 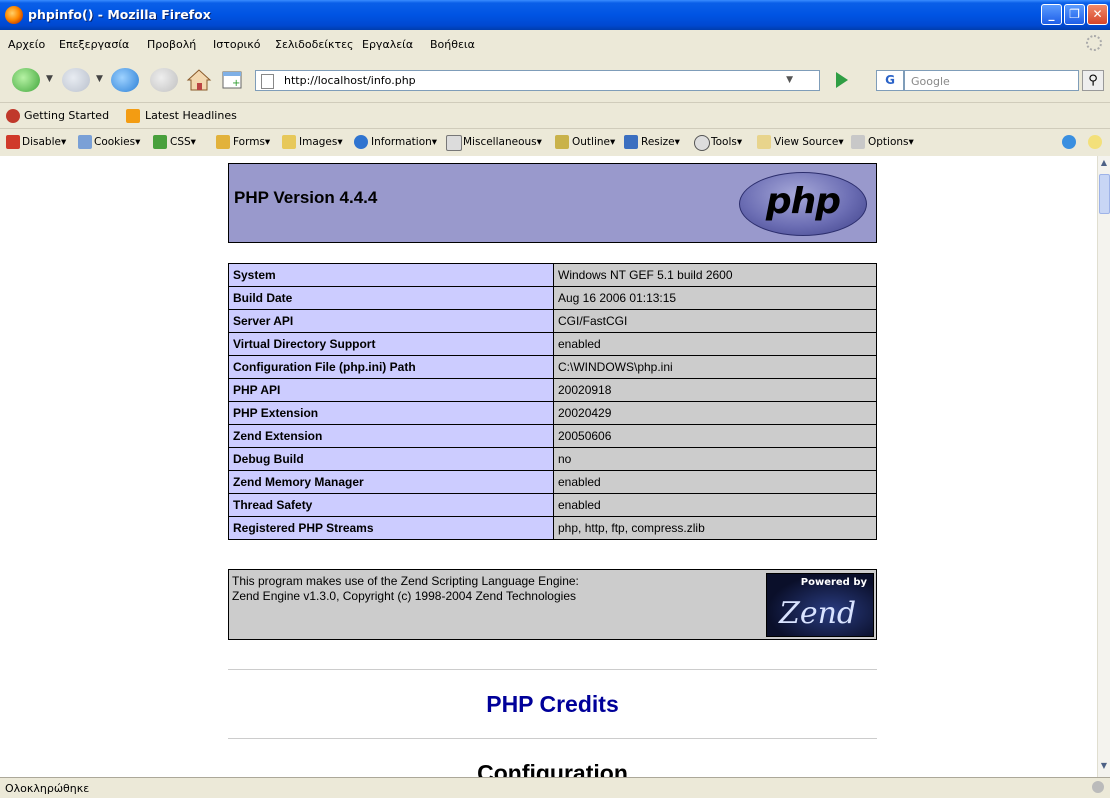 What do you see at coordinates (726, 142) in the screenshot?
I see `dev-tools: Tools▾` at bounding box center [726, 142].